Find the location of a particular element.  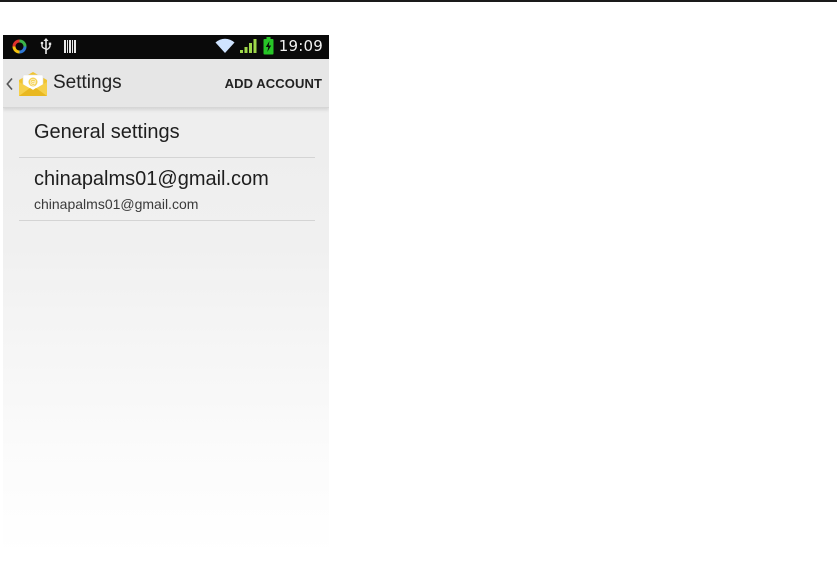

battery-charging-icon is located at coordinates (268, 46).